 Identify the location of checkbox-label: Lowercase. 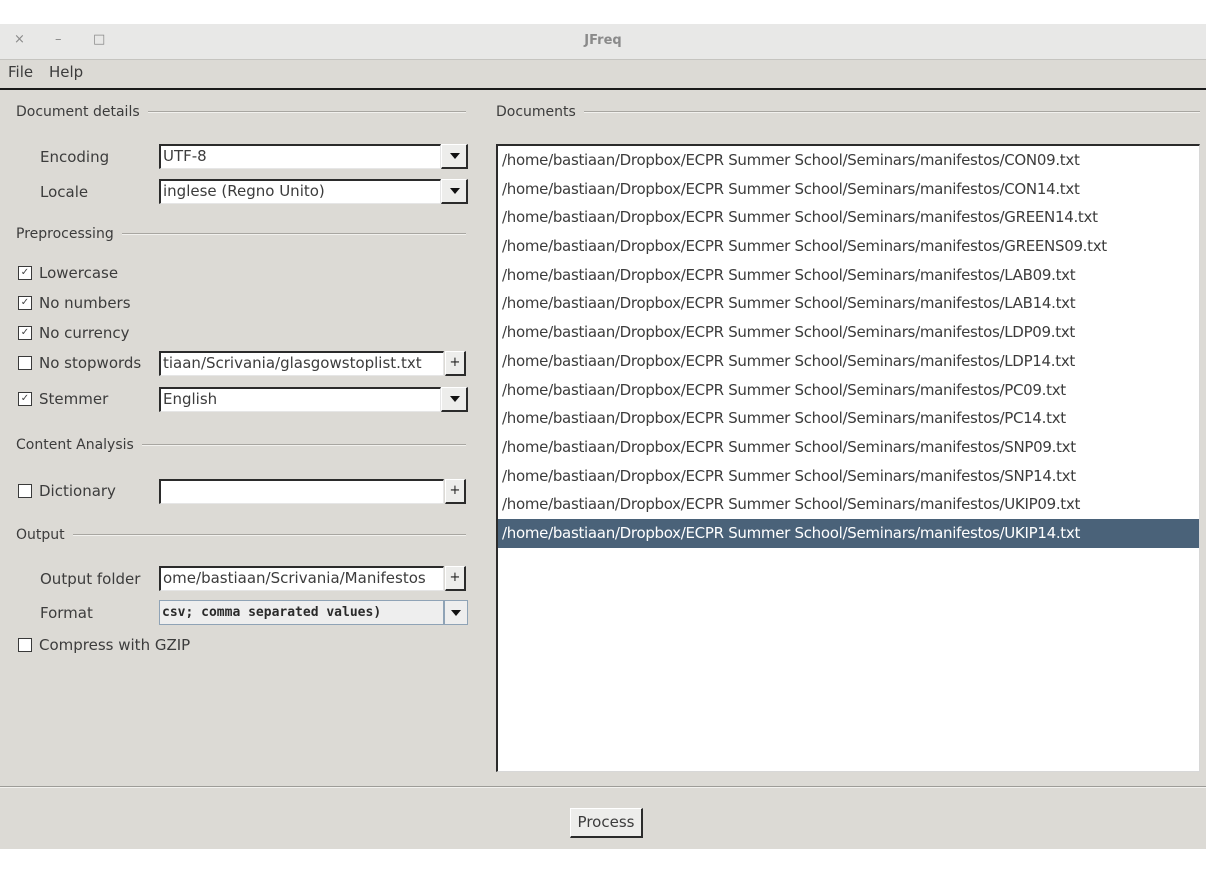
(79, 273).